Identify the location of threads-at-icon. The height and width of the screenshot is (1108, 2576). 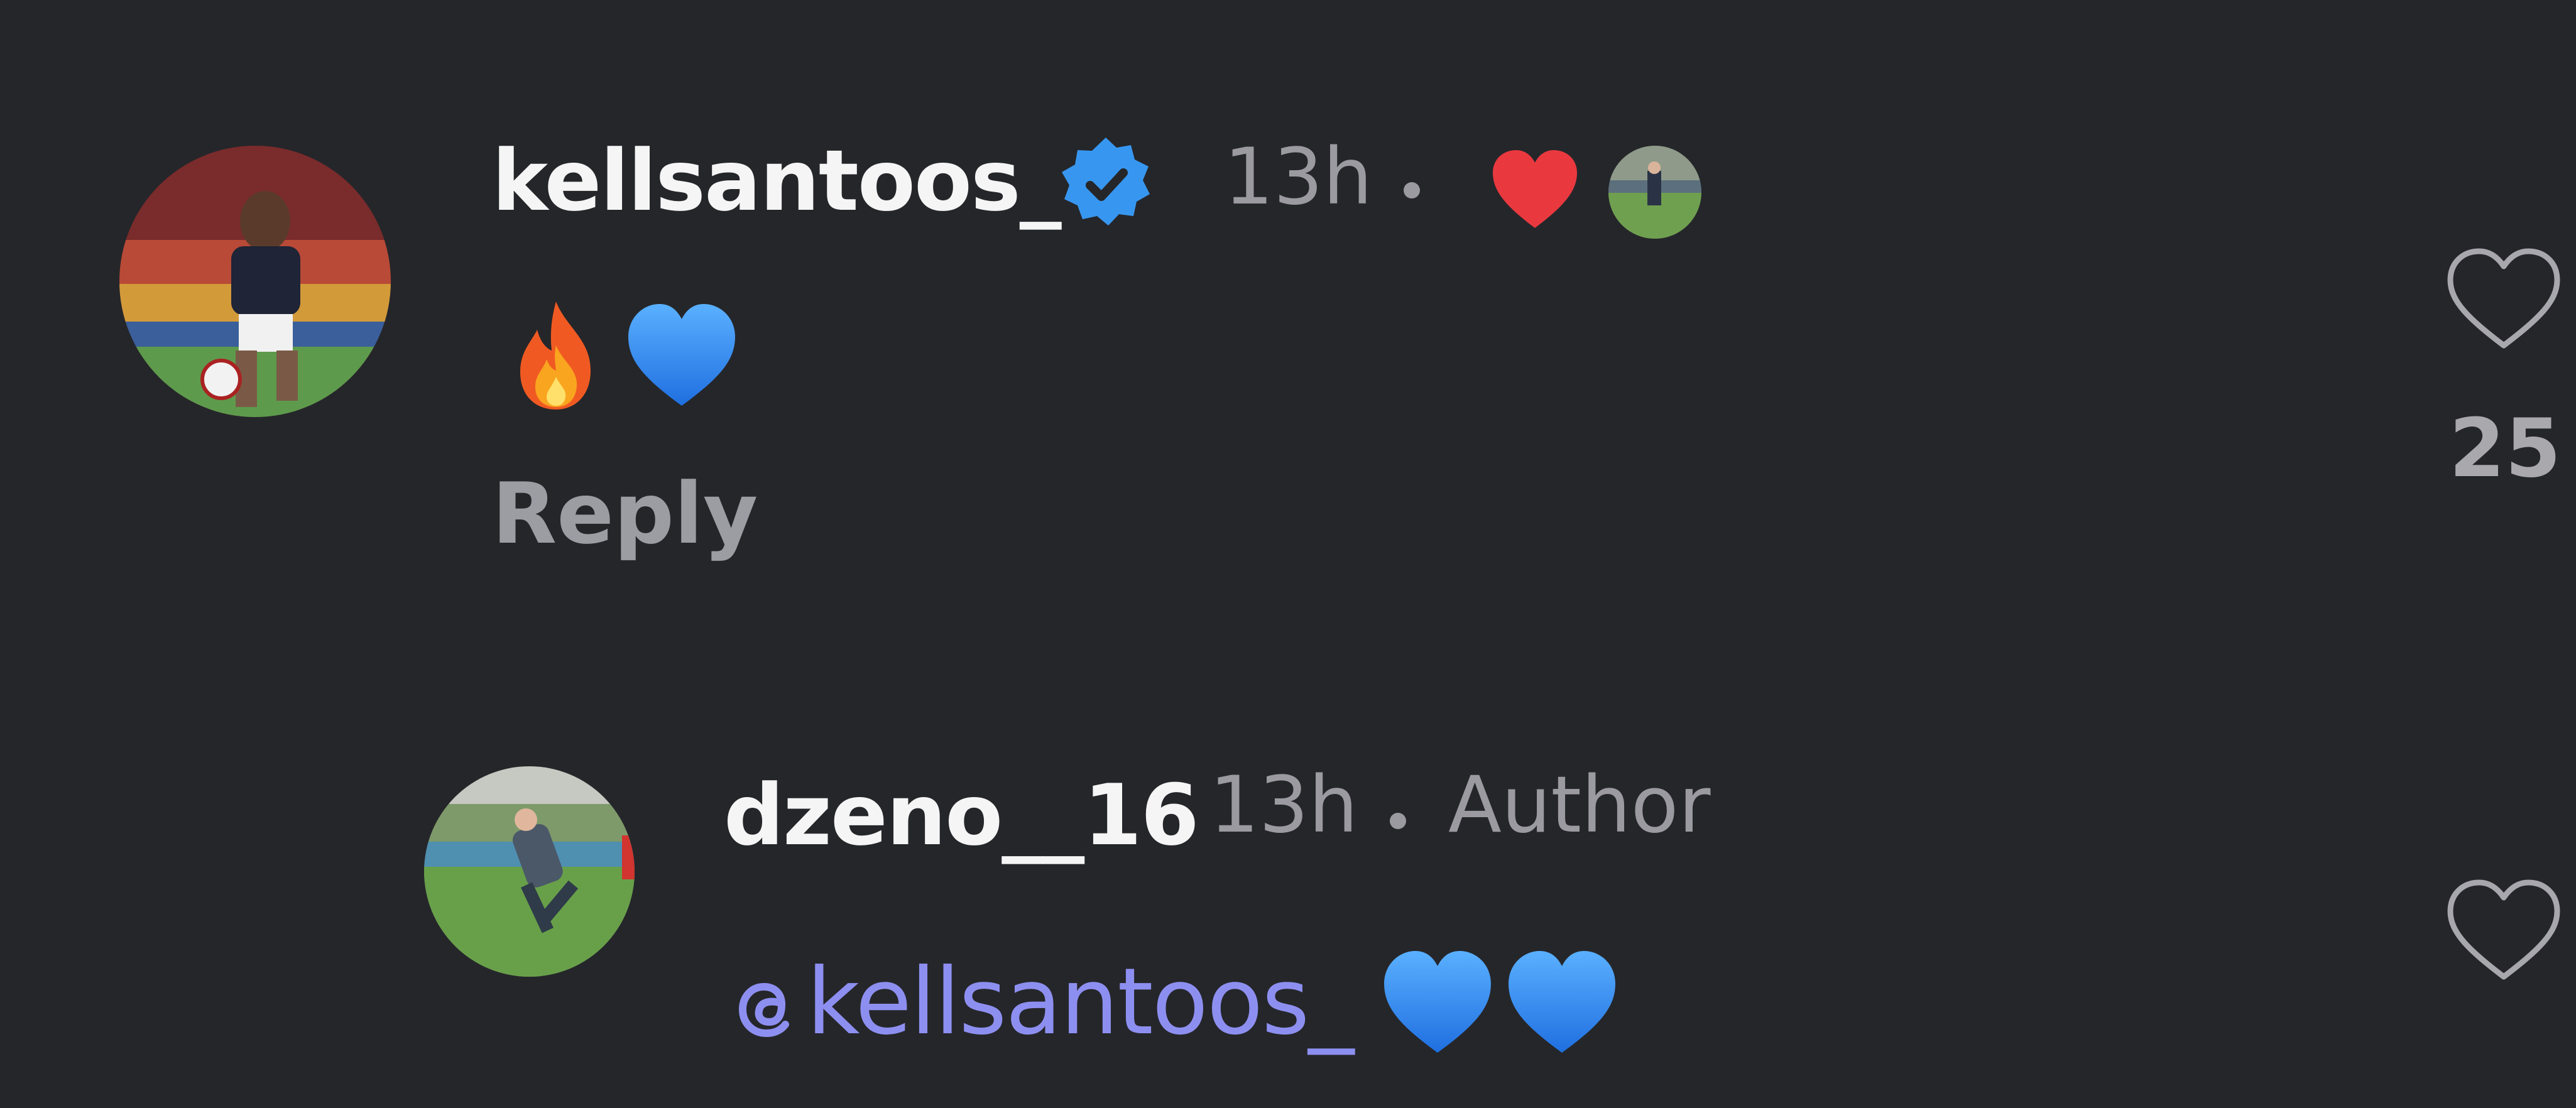
(764, 1009).